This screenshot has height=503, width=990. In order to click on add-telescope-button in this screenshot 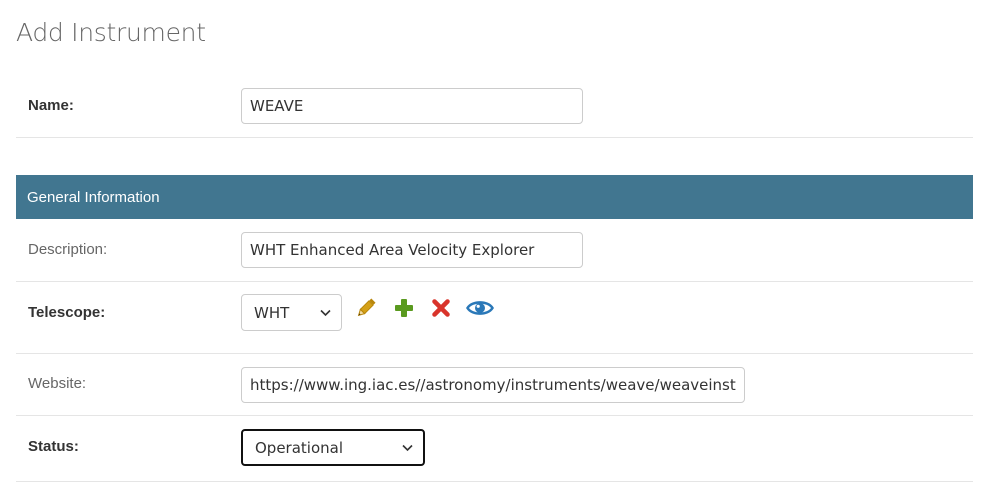, I will do `click(404, 308)`.